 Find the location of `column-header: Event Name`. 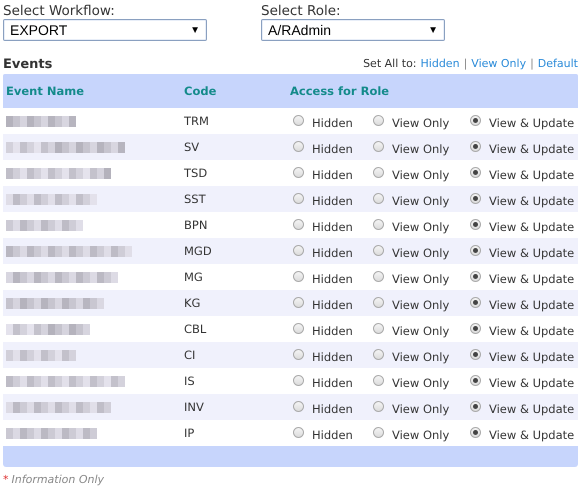

column-header: Event Name is located at coordinates (45, 91).